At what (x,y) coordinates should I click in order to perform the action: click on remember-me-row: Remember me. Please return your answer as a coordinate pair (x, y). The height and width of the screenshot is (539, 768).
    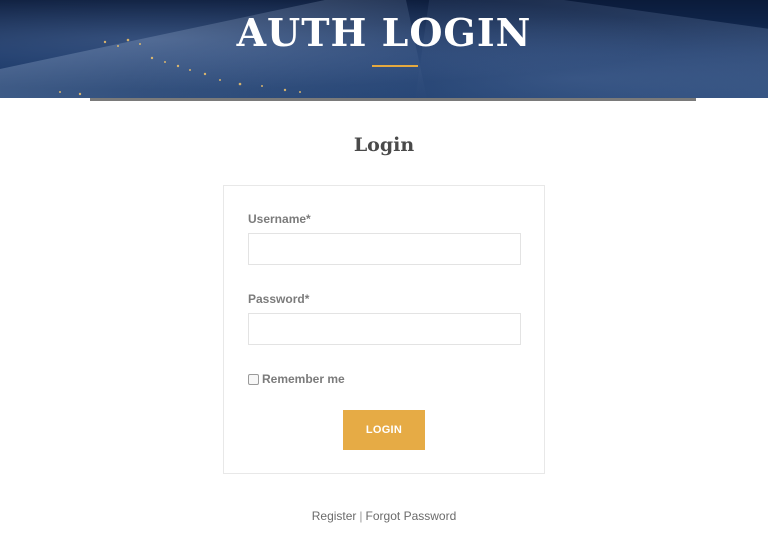
    Looking at the image, I should click on (296, 379).